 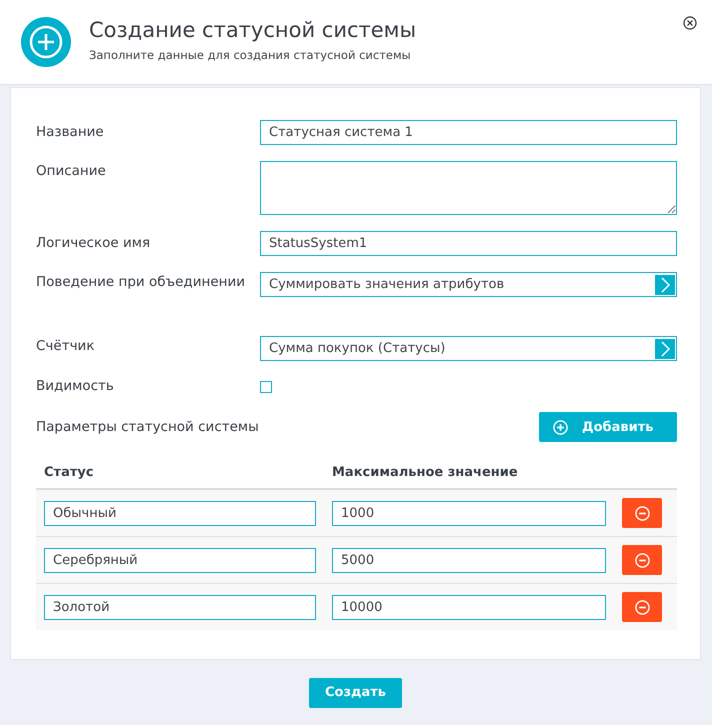 I want to click on status-field: Серебряный, so click(x=180, y=560).